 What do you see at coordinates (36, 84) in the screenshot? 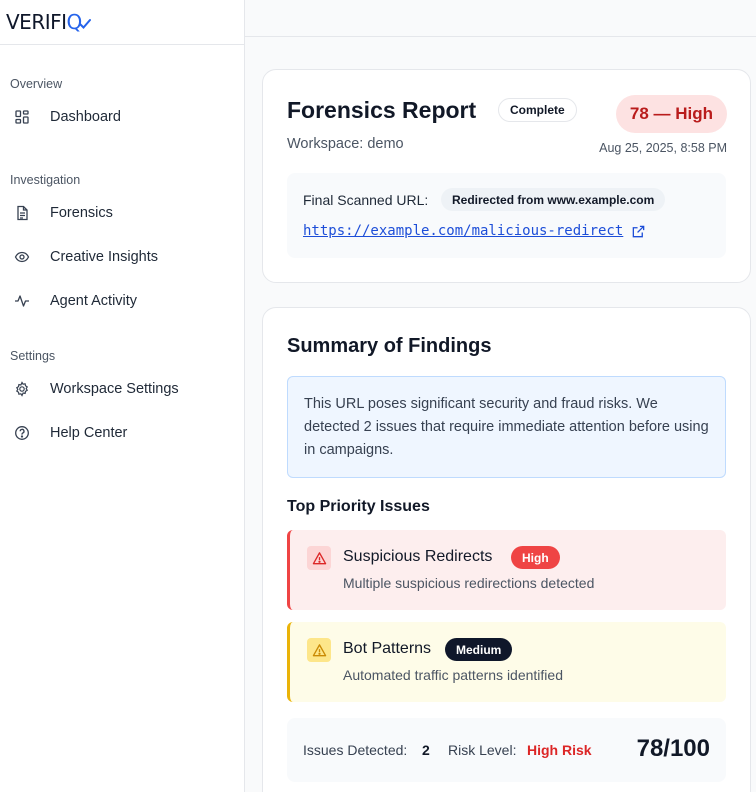
I see `nav-section-overview: Overview` at bounding box center [36, 84].